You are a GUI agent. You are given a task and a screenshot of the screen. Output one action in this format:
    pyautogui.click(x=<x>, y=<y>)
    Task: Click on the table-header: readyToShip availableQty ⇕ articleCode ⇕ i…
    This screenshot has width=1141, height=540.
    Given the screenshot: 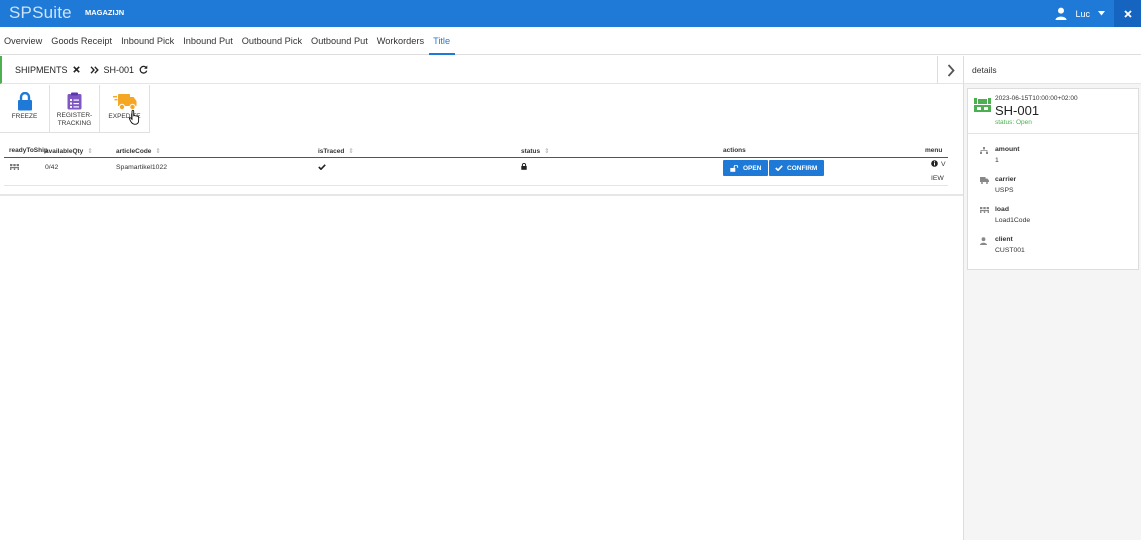 What is the action you would take?
    pyautogui.click(x=476, y=151)
    